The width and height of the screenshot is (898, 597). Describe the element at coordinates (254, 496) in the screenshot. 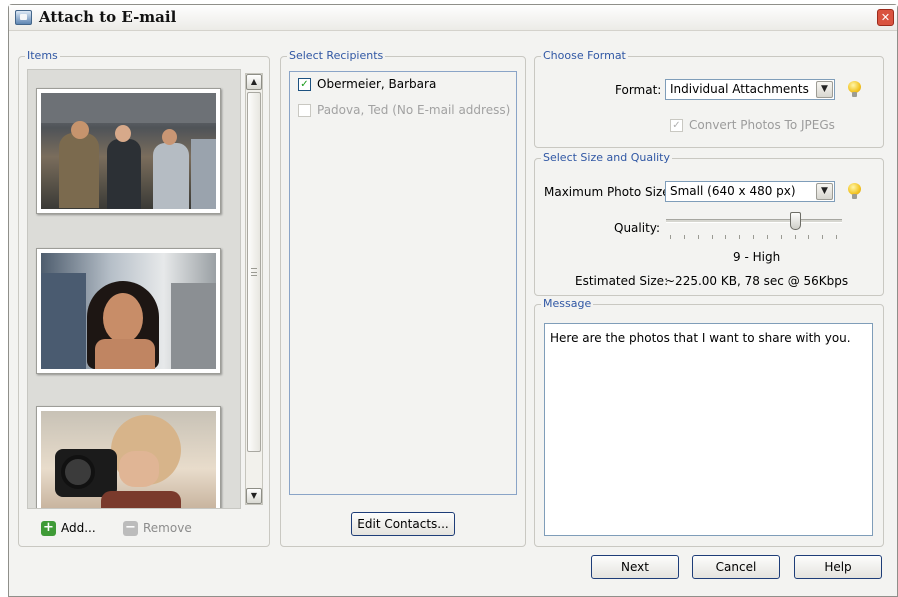

I see `scroll-down-icon: ▼` at that location.